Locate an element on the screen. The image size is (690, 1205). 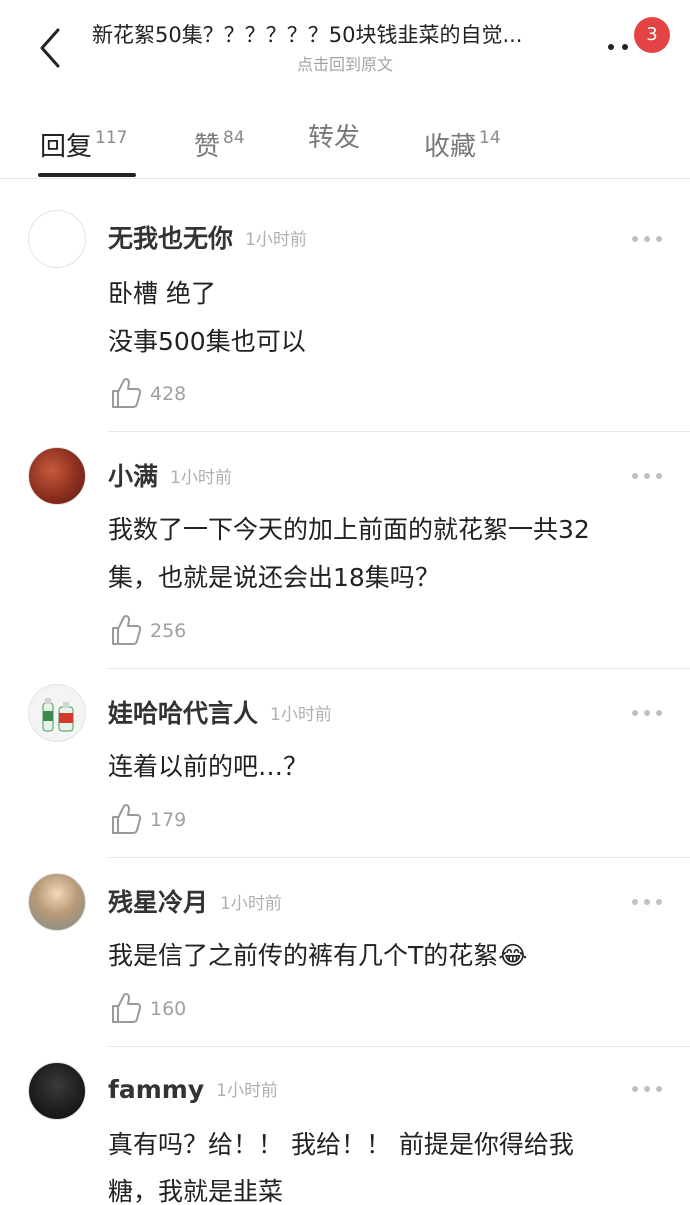
comment-author: 无我也无你 1小时前 is located at coordinates (207, 239).